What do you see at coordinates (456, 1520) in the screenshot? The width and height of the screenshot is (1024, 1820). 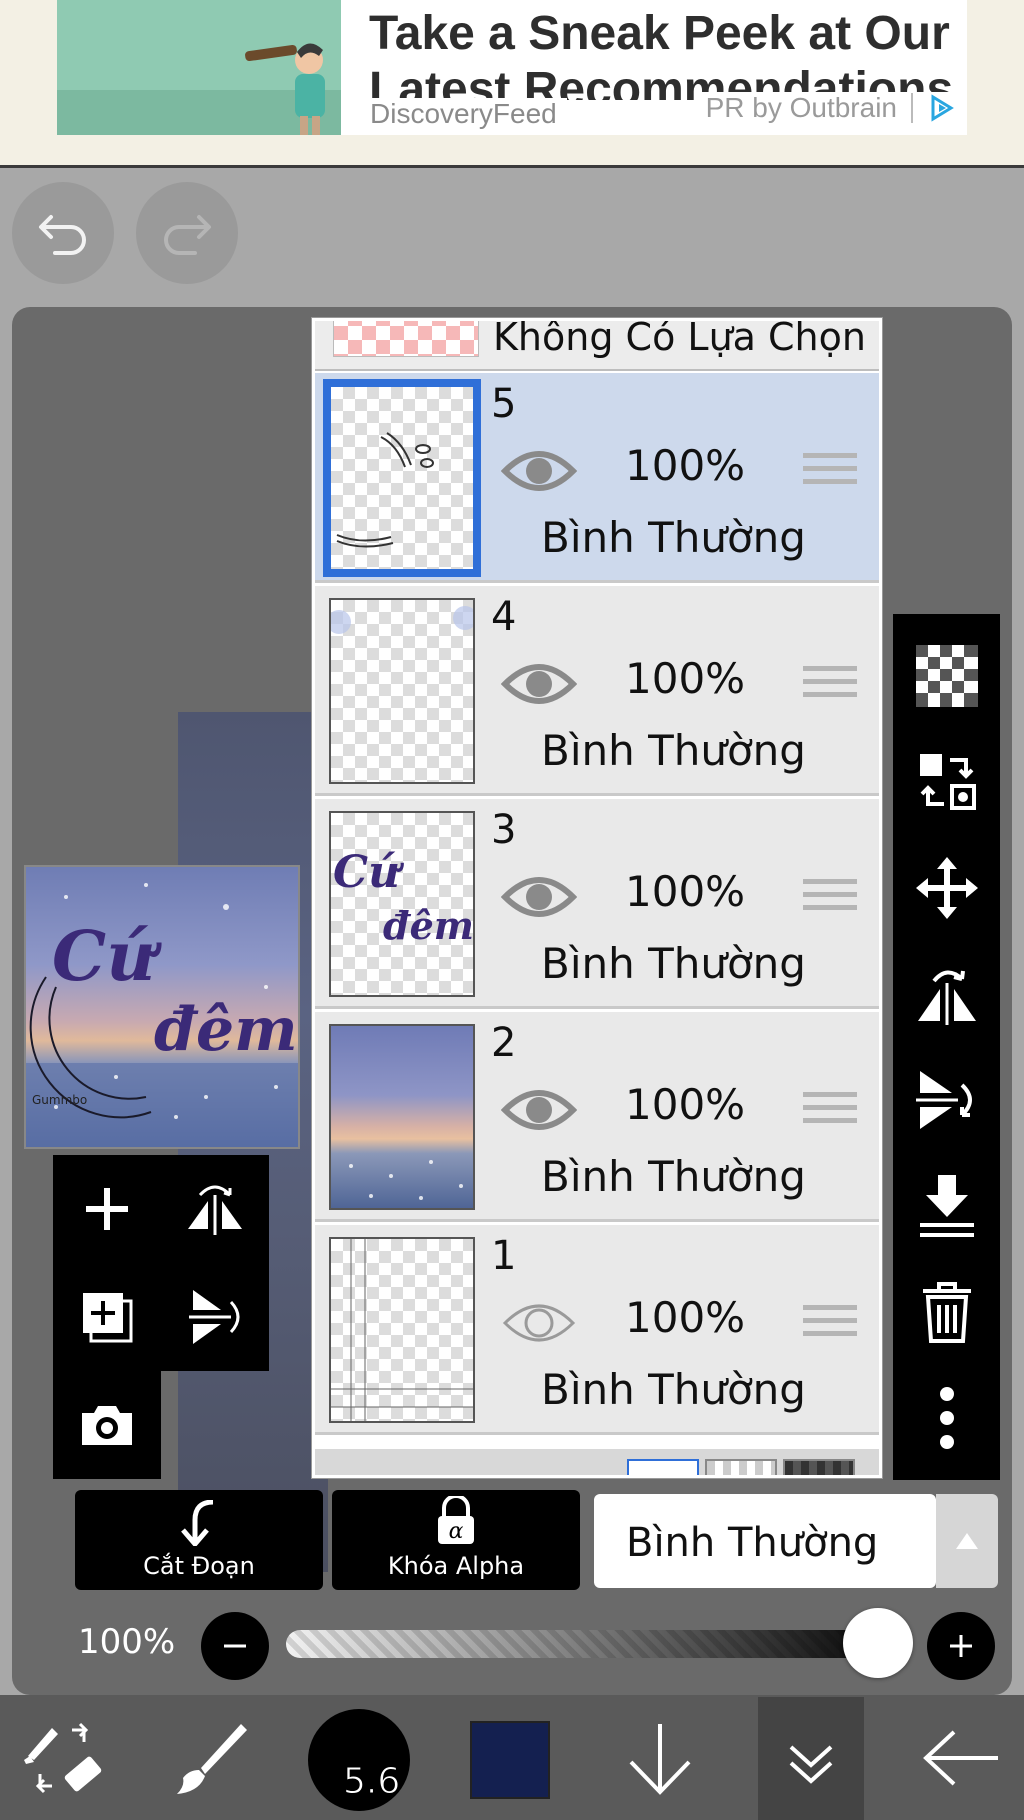 I see `lock-icon: α` at bounding box center [456, 1520].